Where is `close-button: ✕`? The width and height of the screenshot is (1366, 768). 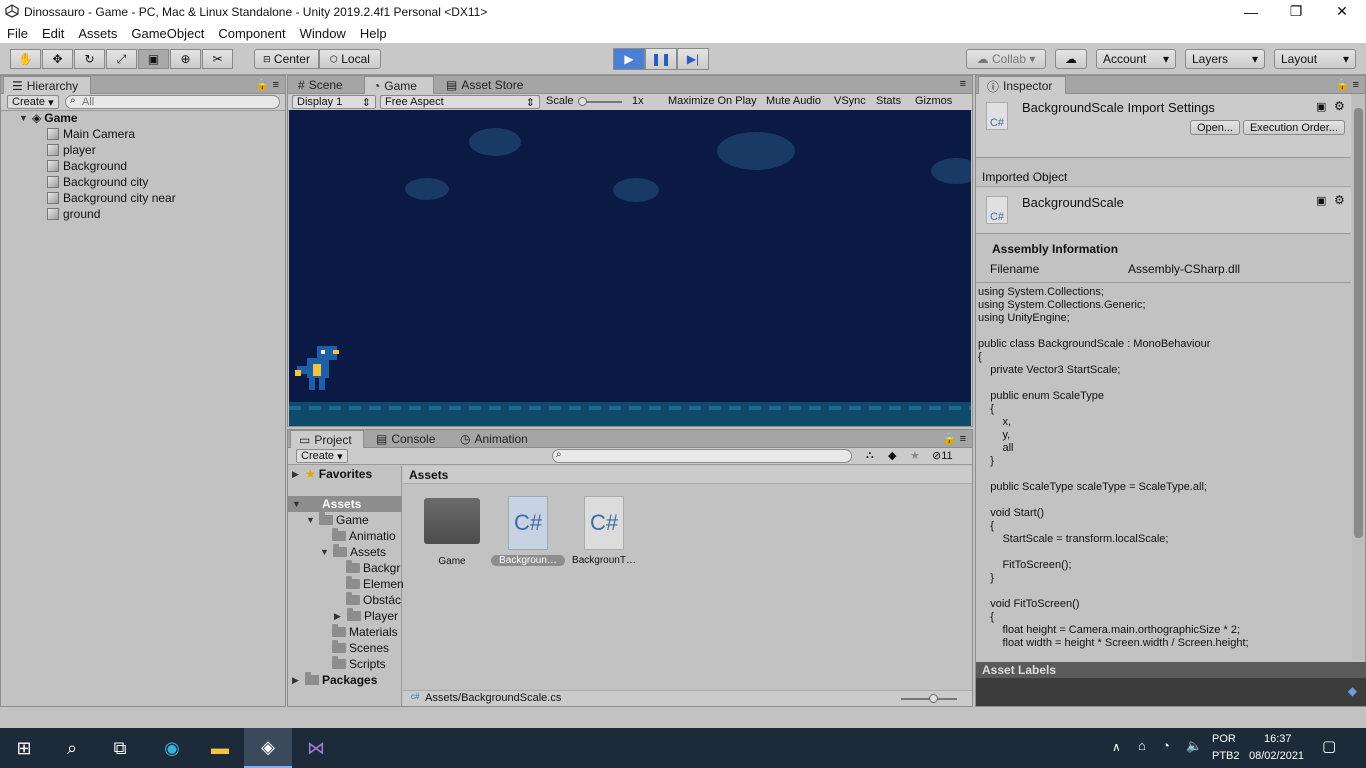 close-button: ✕ is located at coordinates (1342, 11).